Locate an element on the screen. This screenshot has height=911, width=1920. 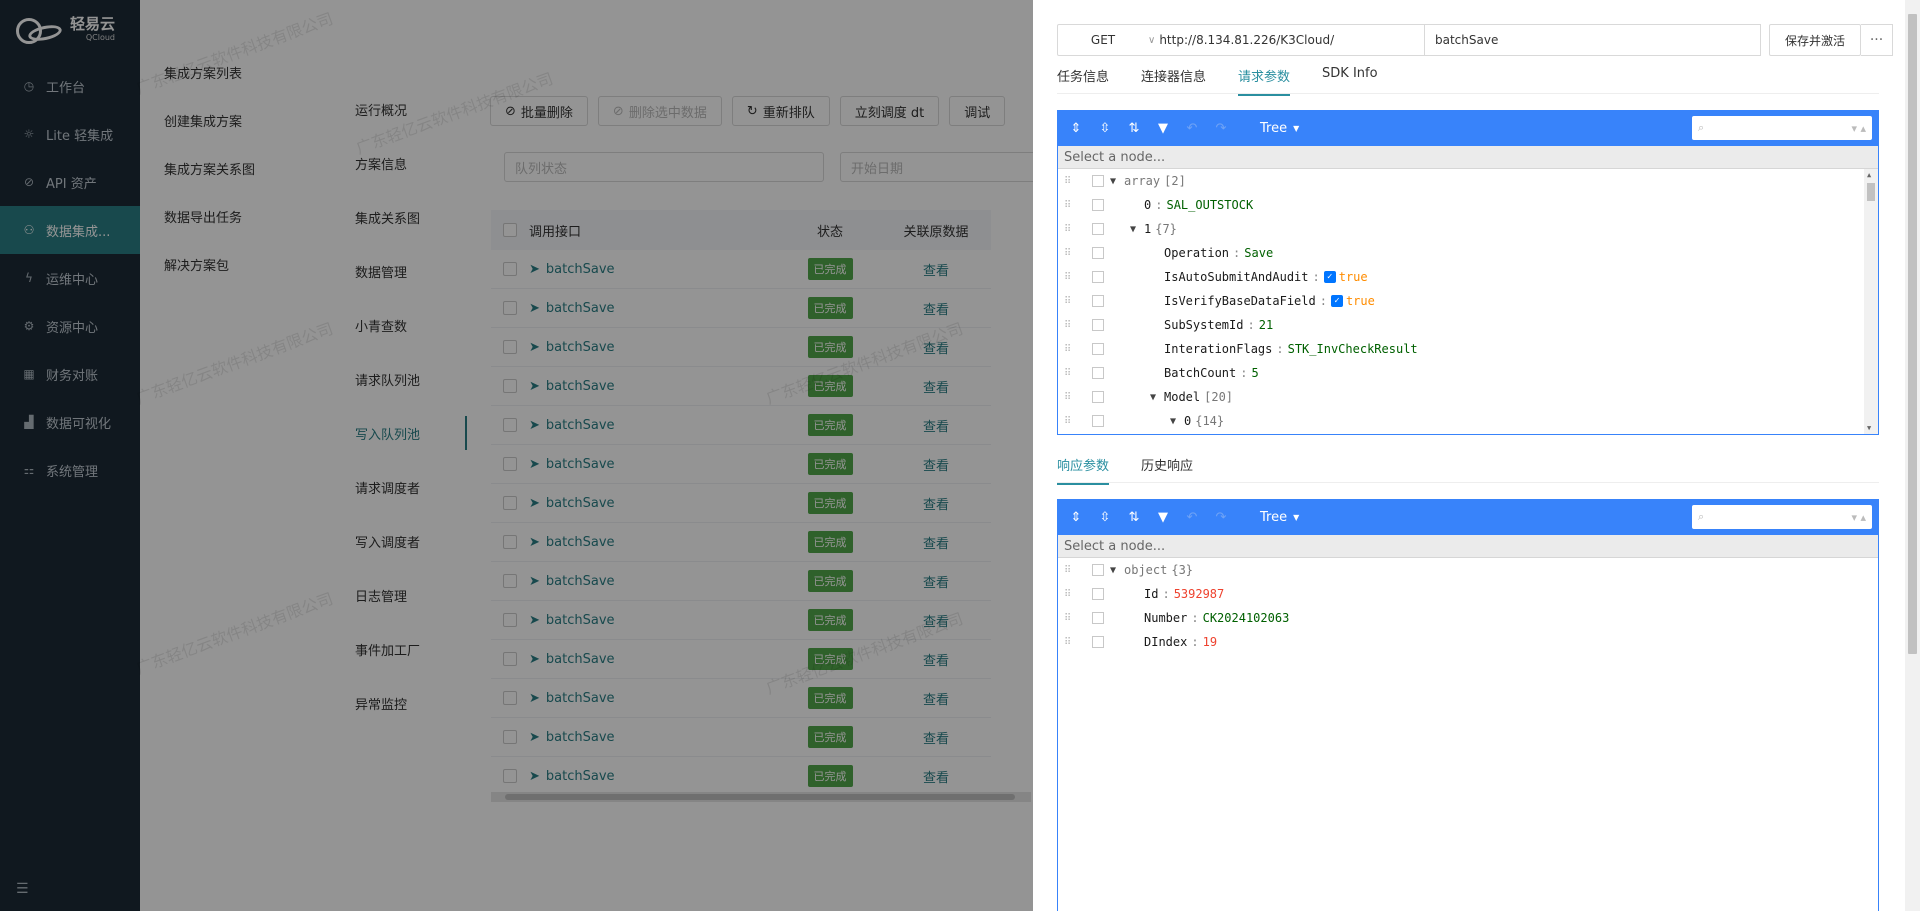
tree-node: ⠿ ▼ Model [20] is located at coordinates (1468, 397).